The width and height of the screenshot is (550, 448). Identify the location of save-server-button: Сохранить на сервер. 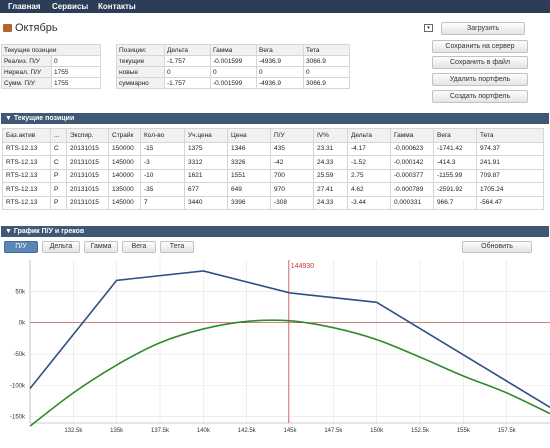
(480, 46).